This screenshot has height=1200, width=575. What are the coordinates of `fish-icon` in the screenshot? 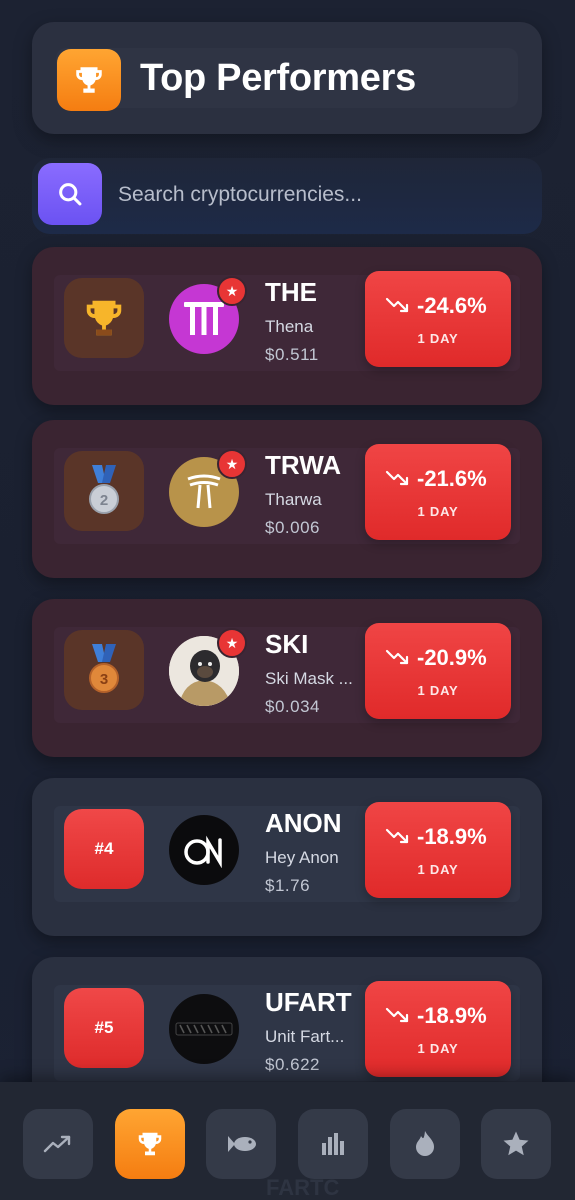 It's located at (241, 1144).